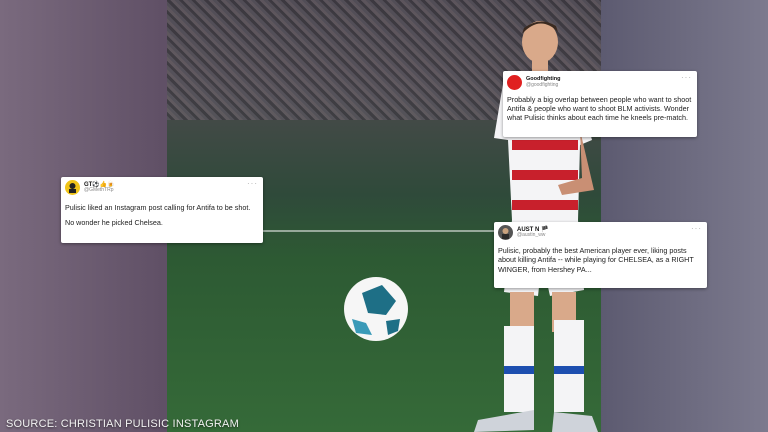  I want to click on soccer-ball, so click(376, 309).